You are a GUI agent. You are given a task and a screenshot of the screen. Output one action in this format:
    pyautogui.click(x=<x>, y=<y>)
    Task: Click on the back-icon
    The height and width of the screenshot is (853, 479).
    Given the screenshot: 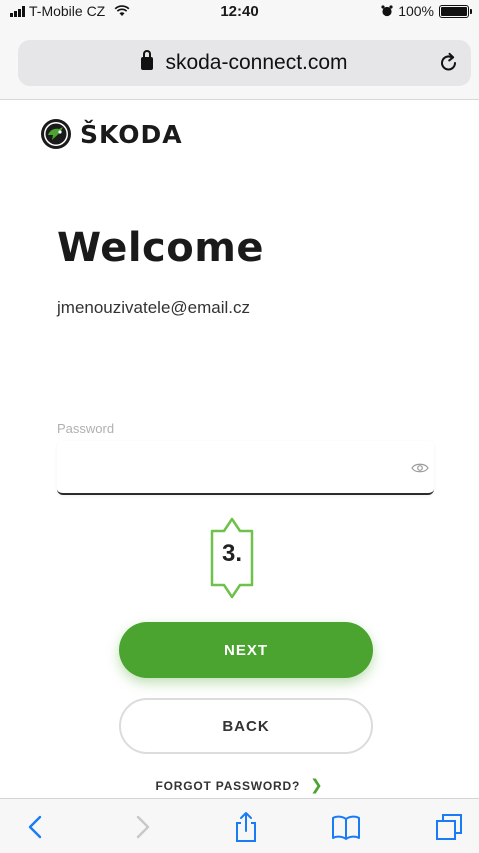 What is the action you would take?
    pyautogui.click(x=36, y=827)
    